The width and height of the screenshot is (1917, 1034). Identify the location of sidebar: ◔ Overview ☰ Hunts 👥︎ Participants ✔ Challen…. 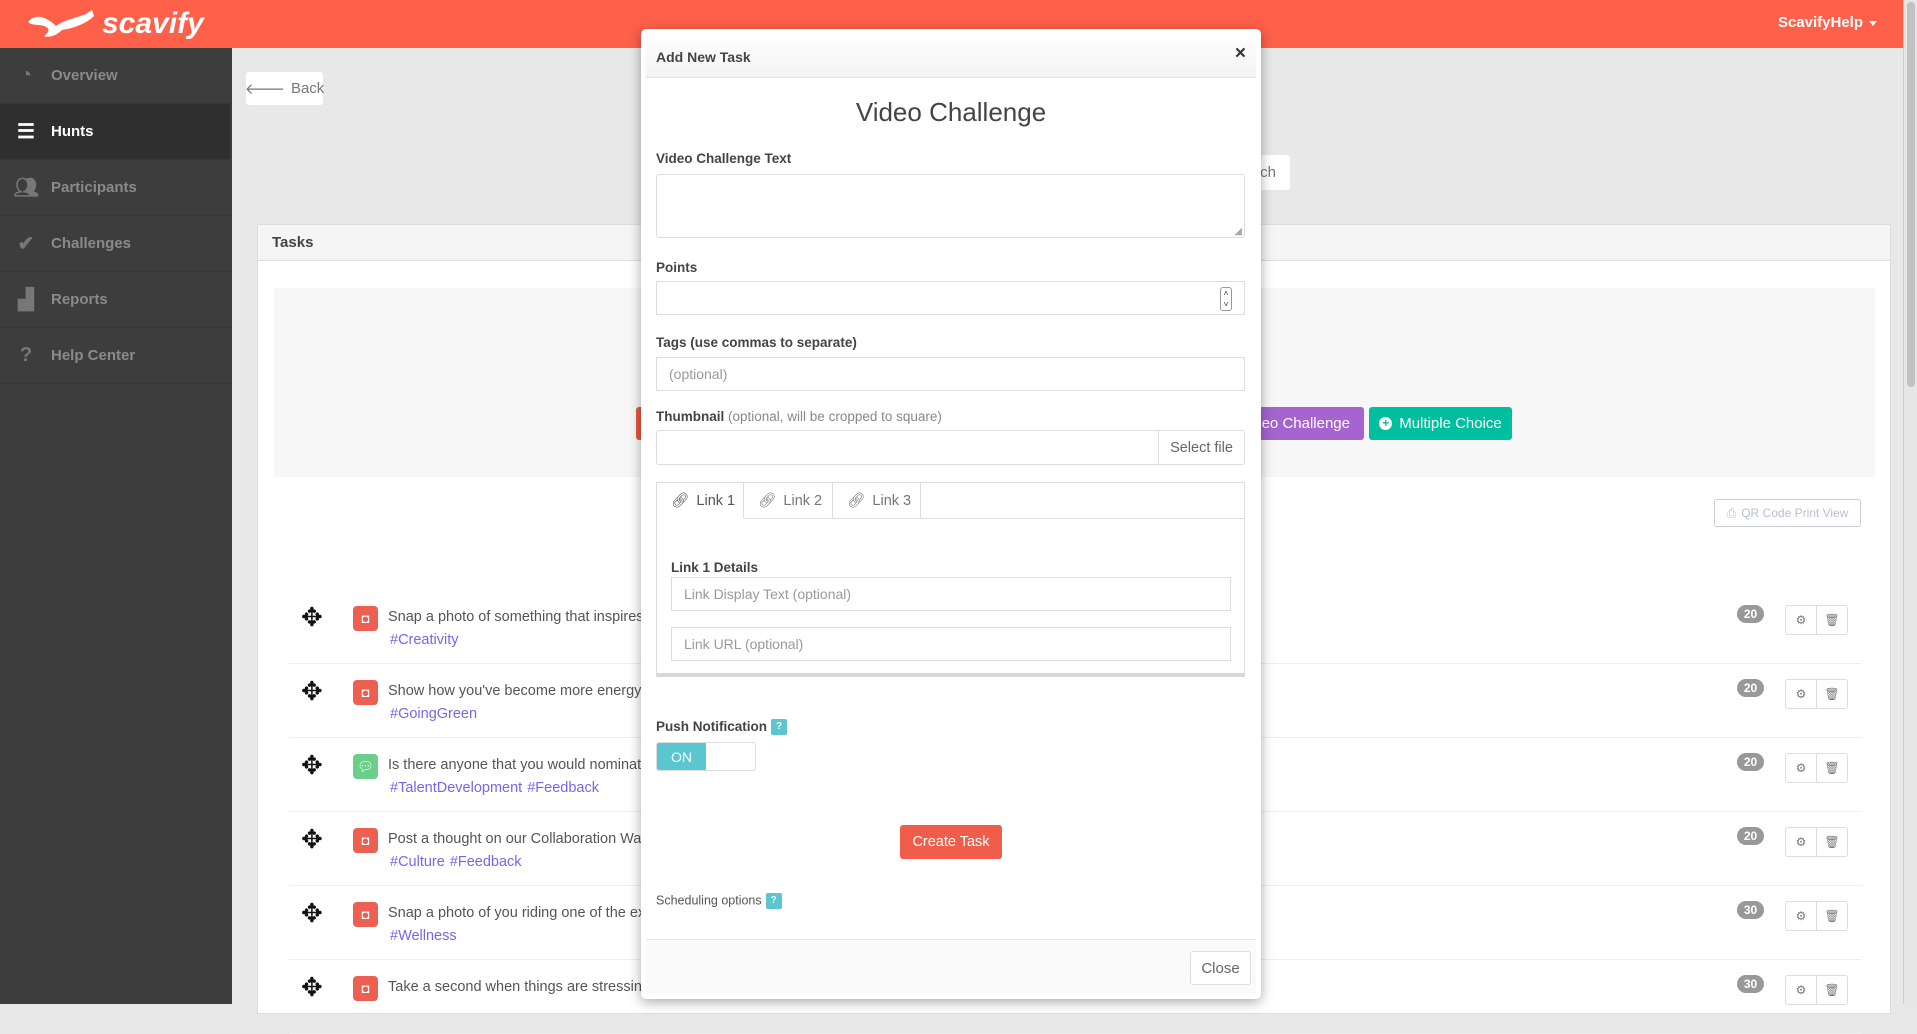
(116, 526).